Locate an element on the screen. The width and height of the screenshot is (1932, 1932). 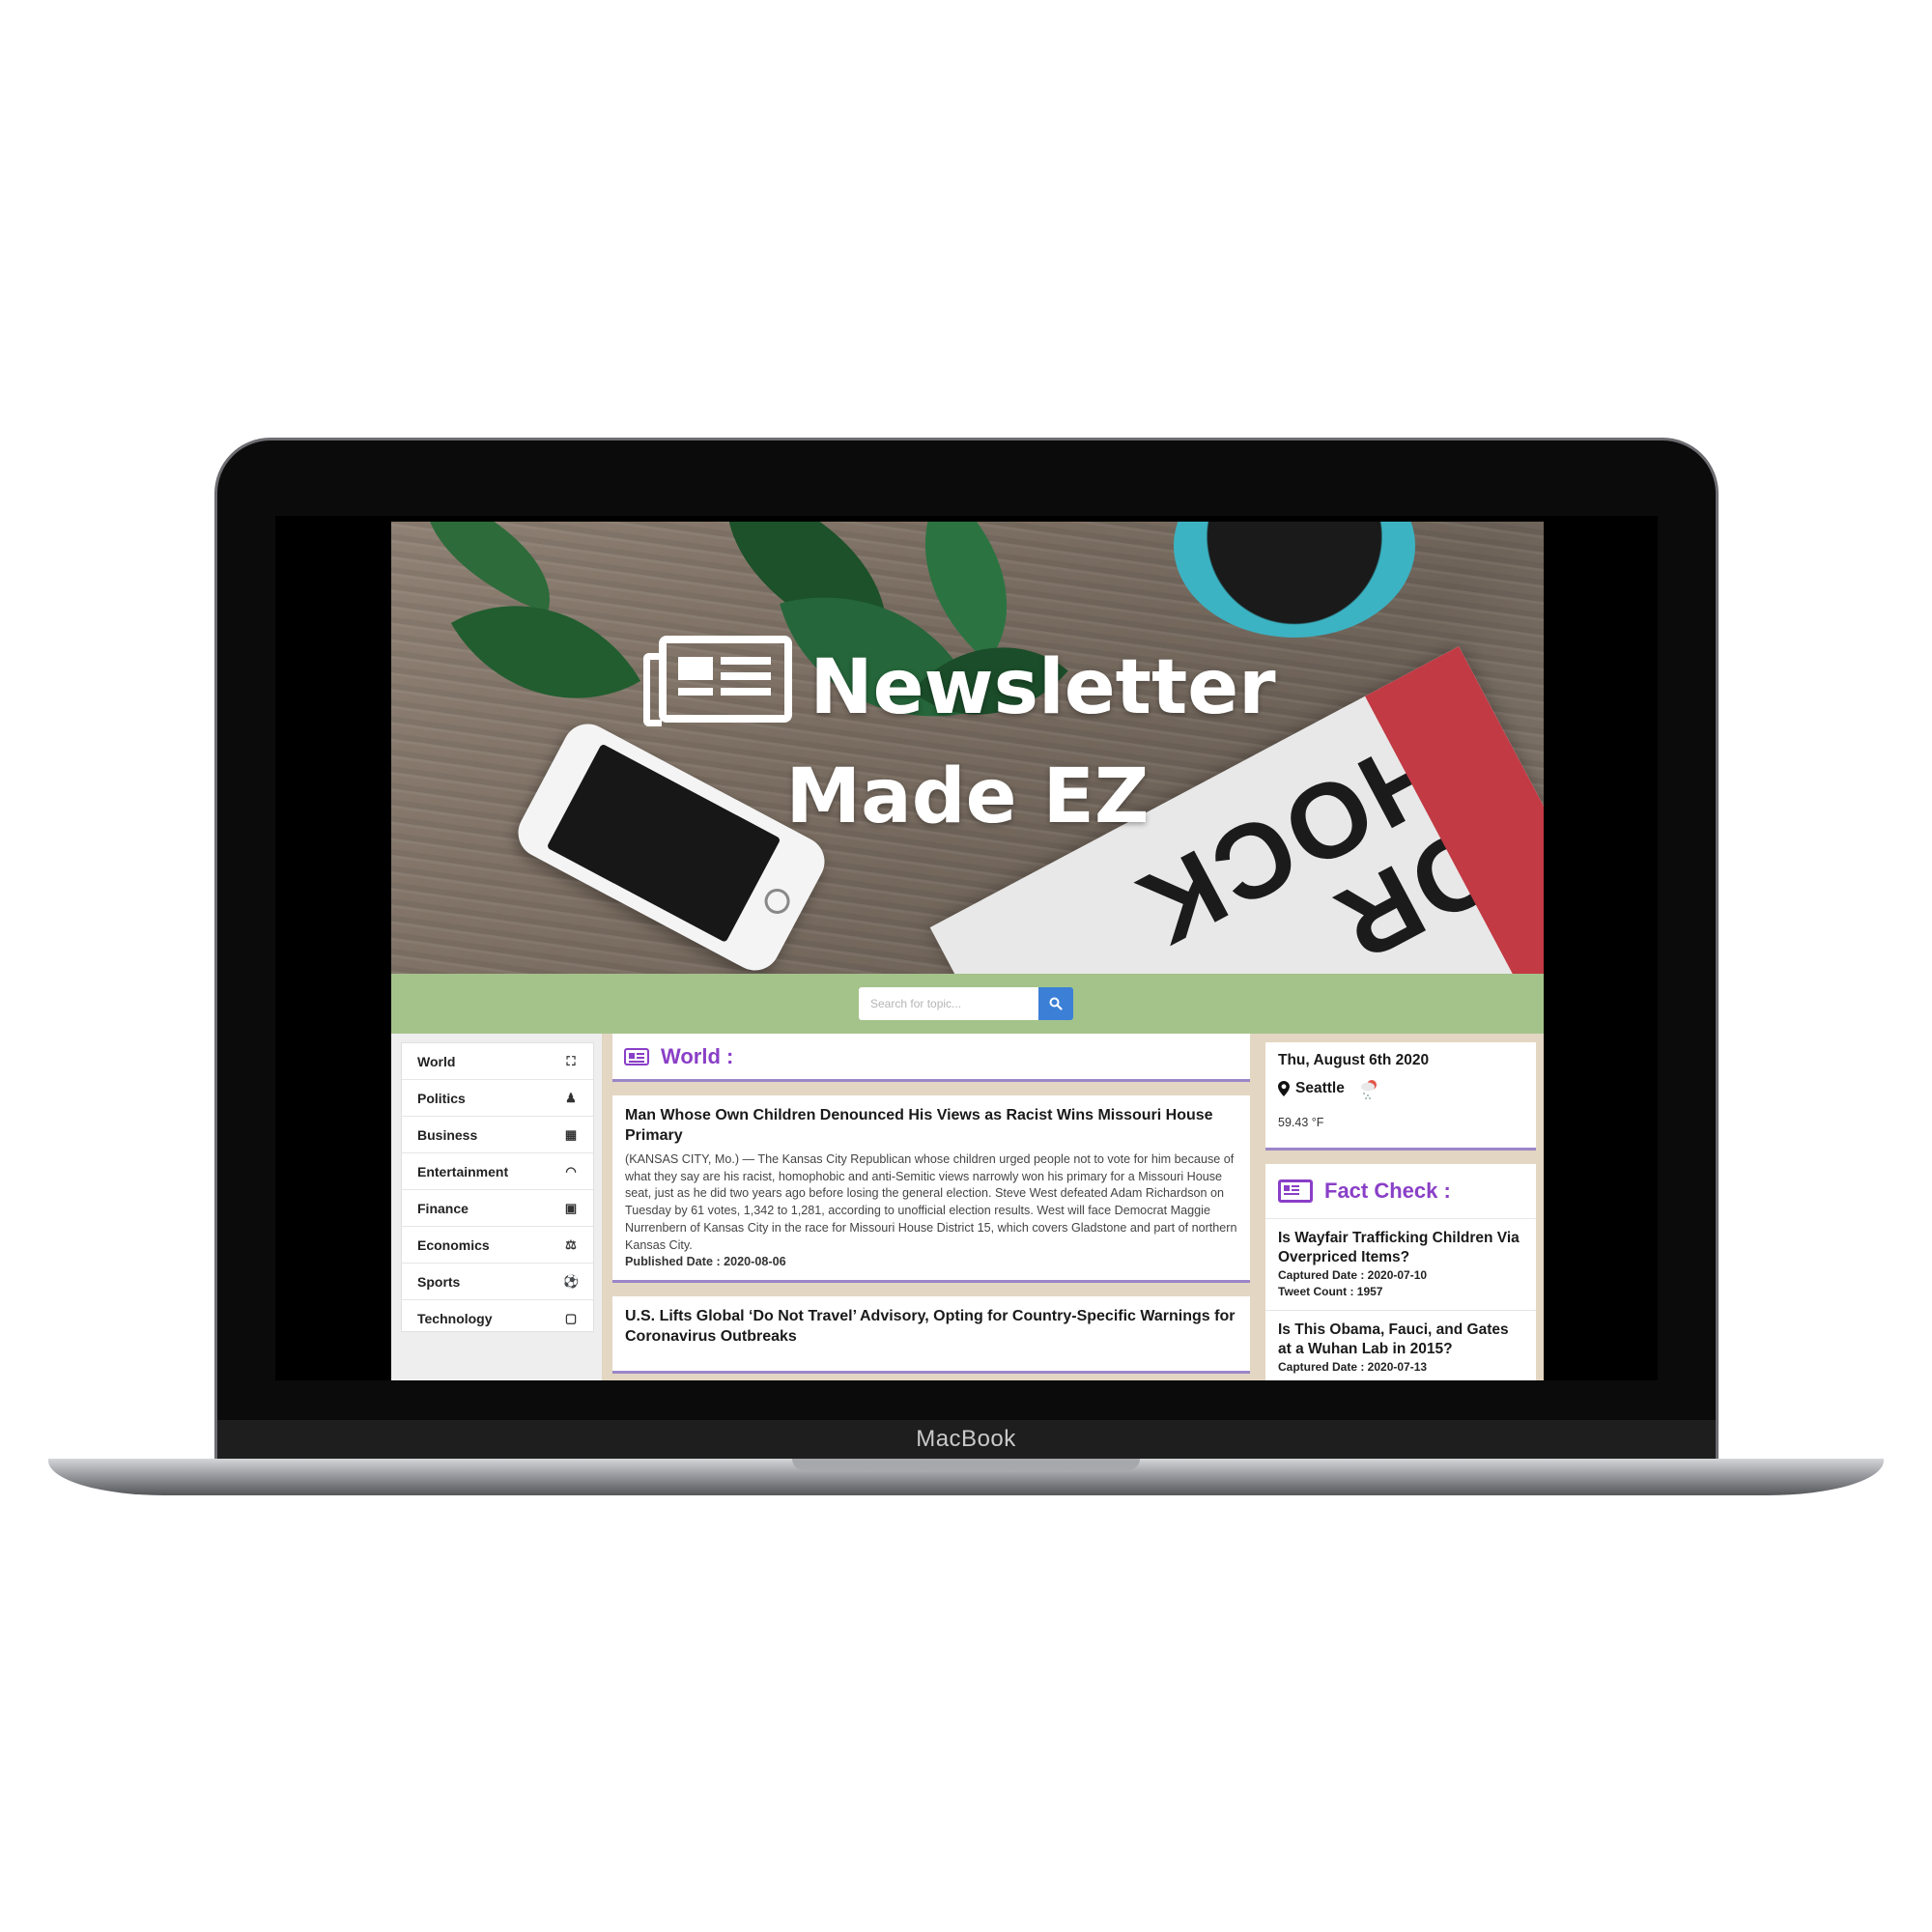
sidebar-item-label: Entertainment is located at coordinates (463, 1171).